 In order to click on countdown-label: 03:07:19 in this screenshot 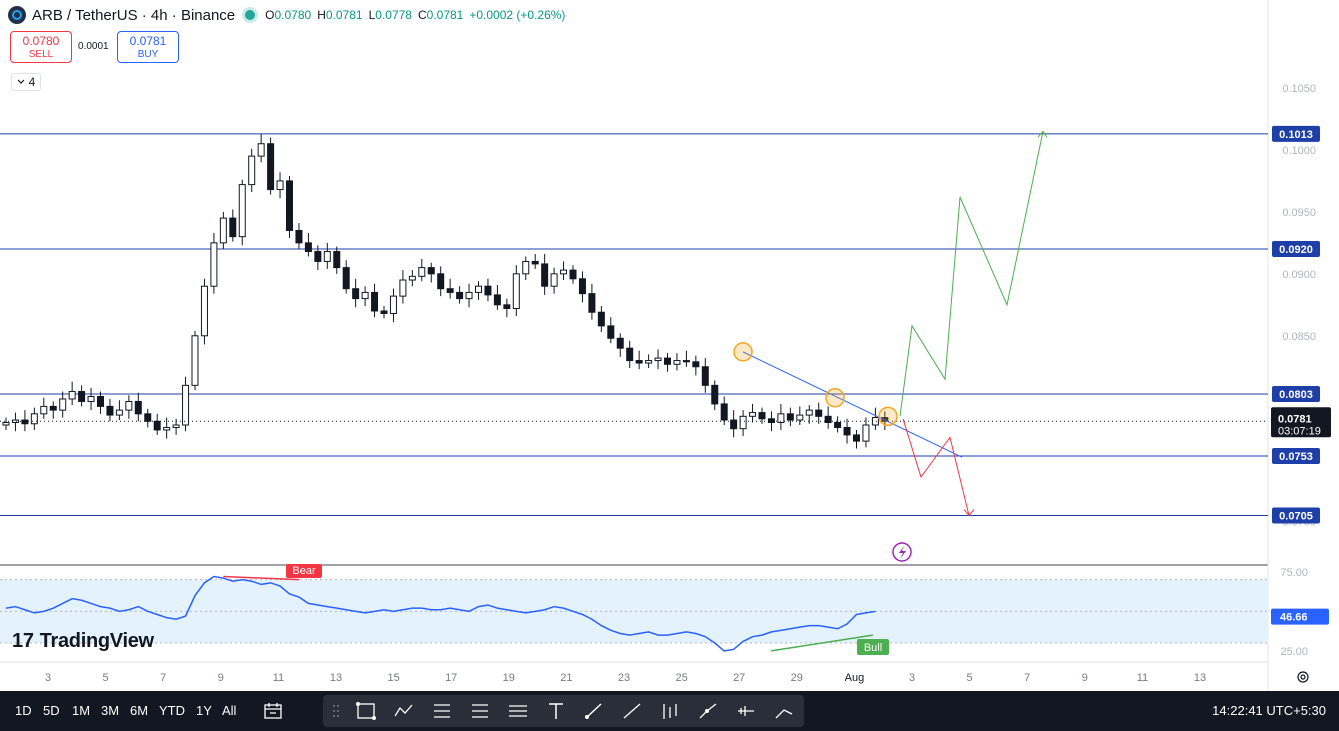, I will do `click(1299, 431)`.